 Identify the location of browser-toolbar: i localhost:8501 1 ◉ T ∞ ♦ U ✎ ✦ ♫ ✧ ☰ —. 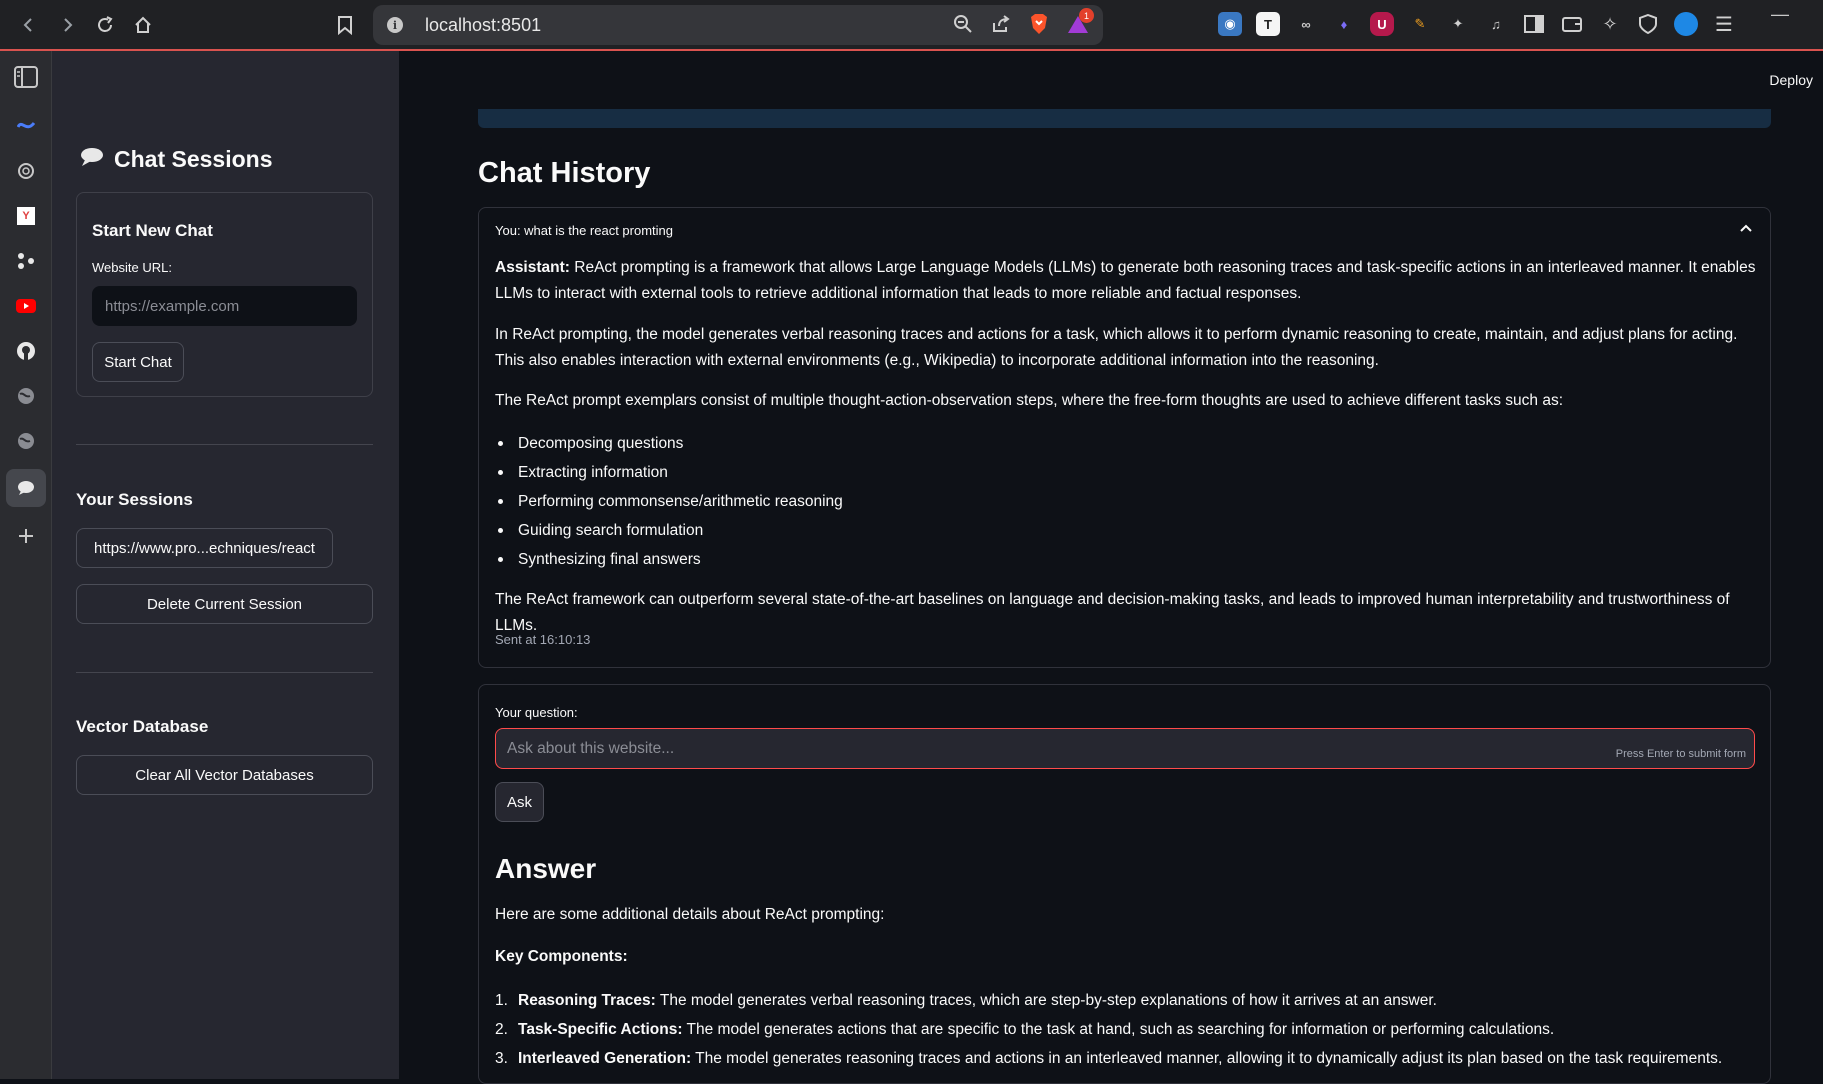
(911, 25).